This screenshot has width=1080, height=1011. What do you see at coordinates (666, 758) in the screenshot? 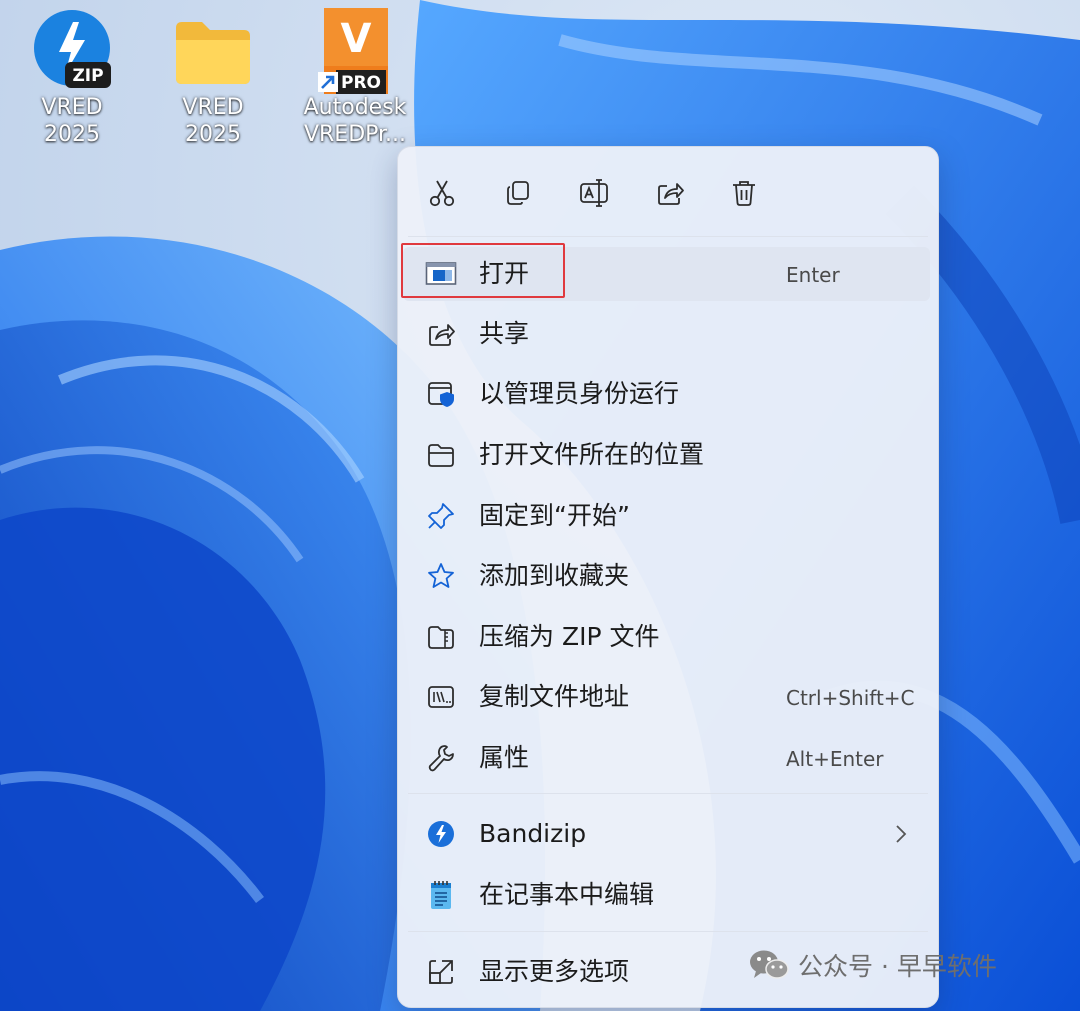
I see `menu-item-properties: 属性 Alt+Enter` at bounding box center [666, 758].